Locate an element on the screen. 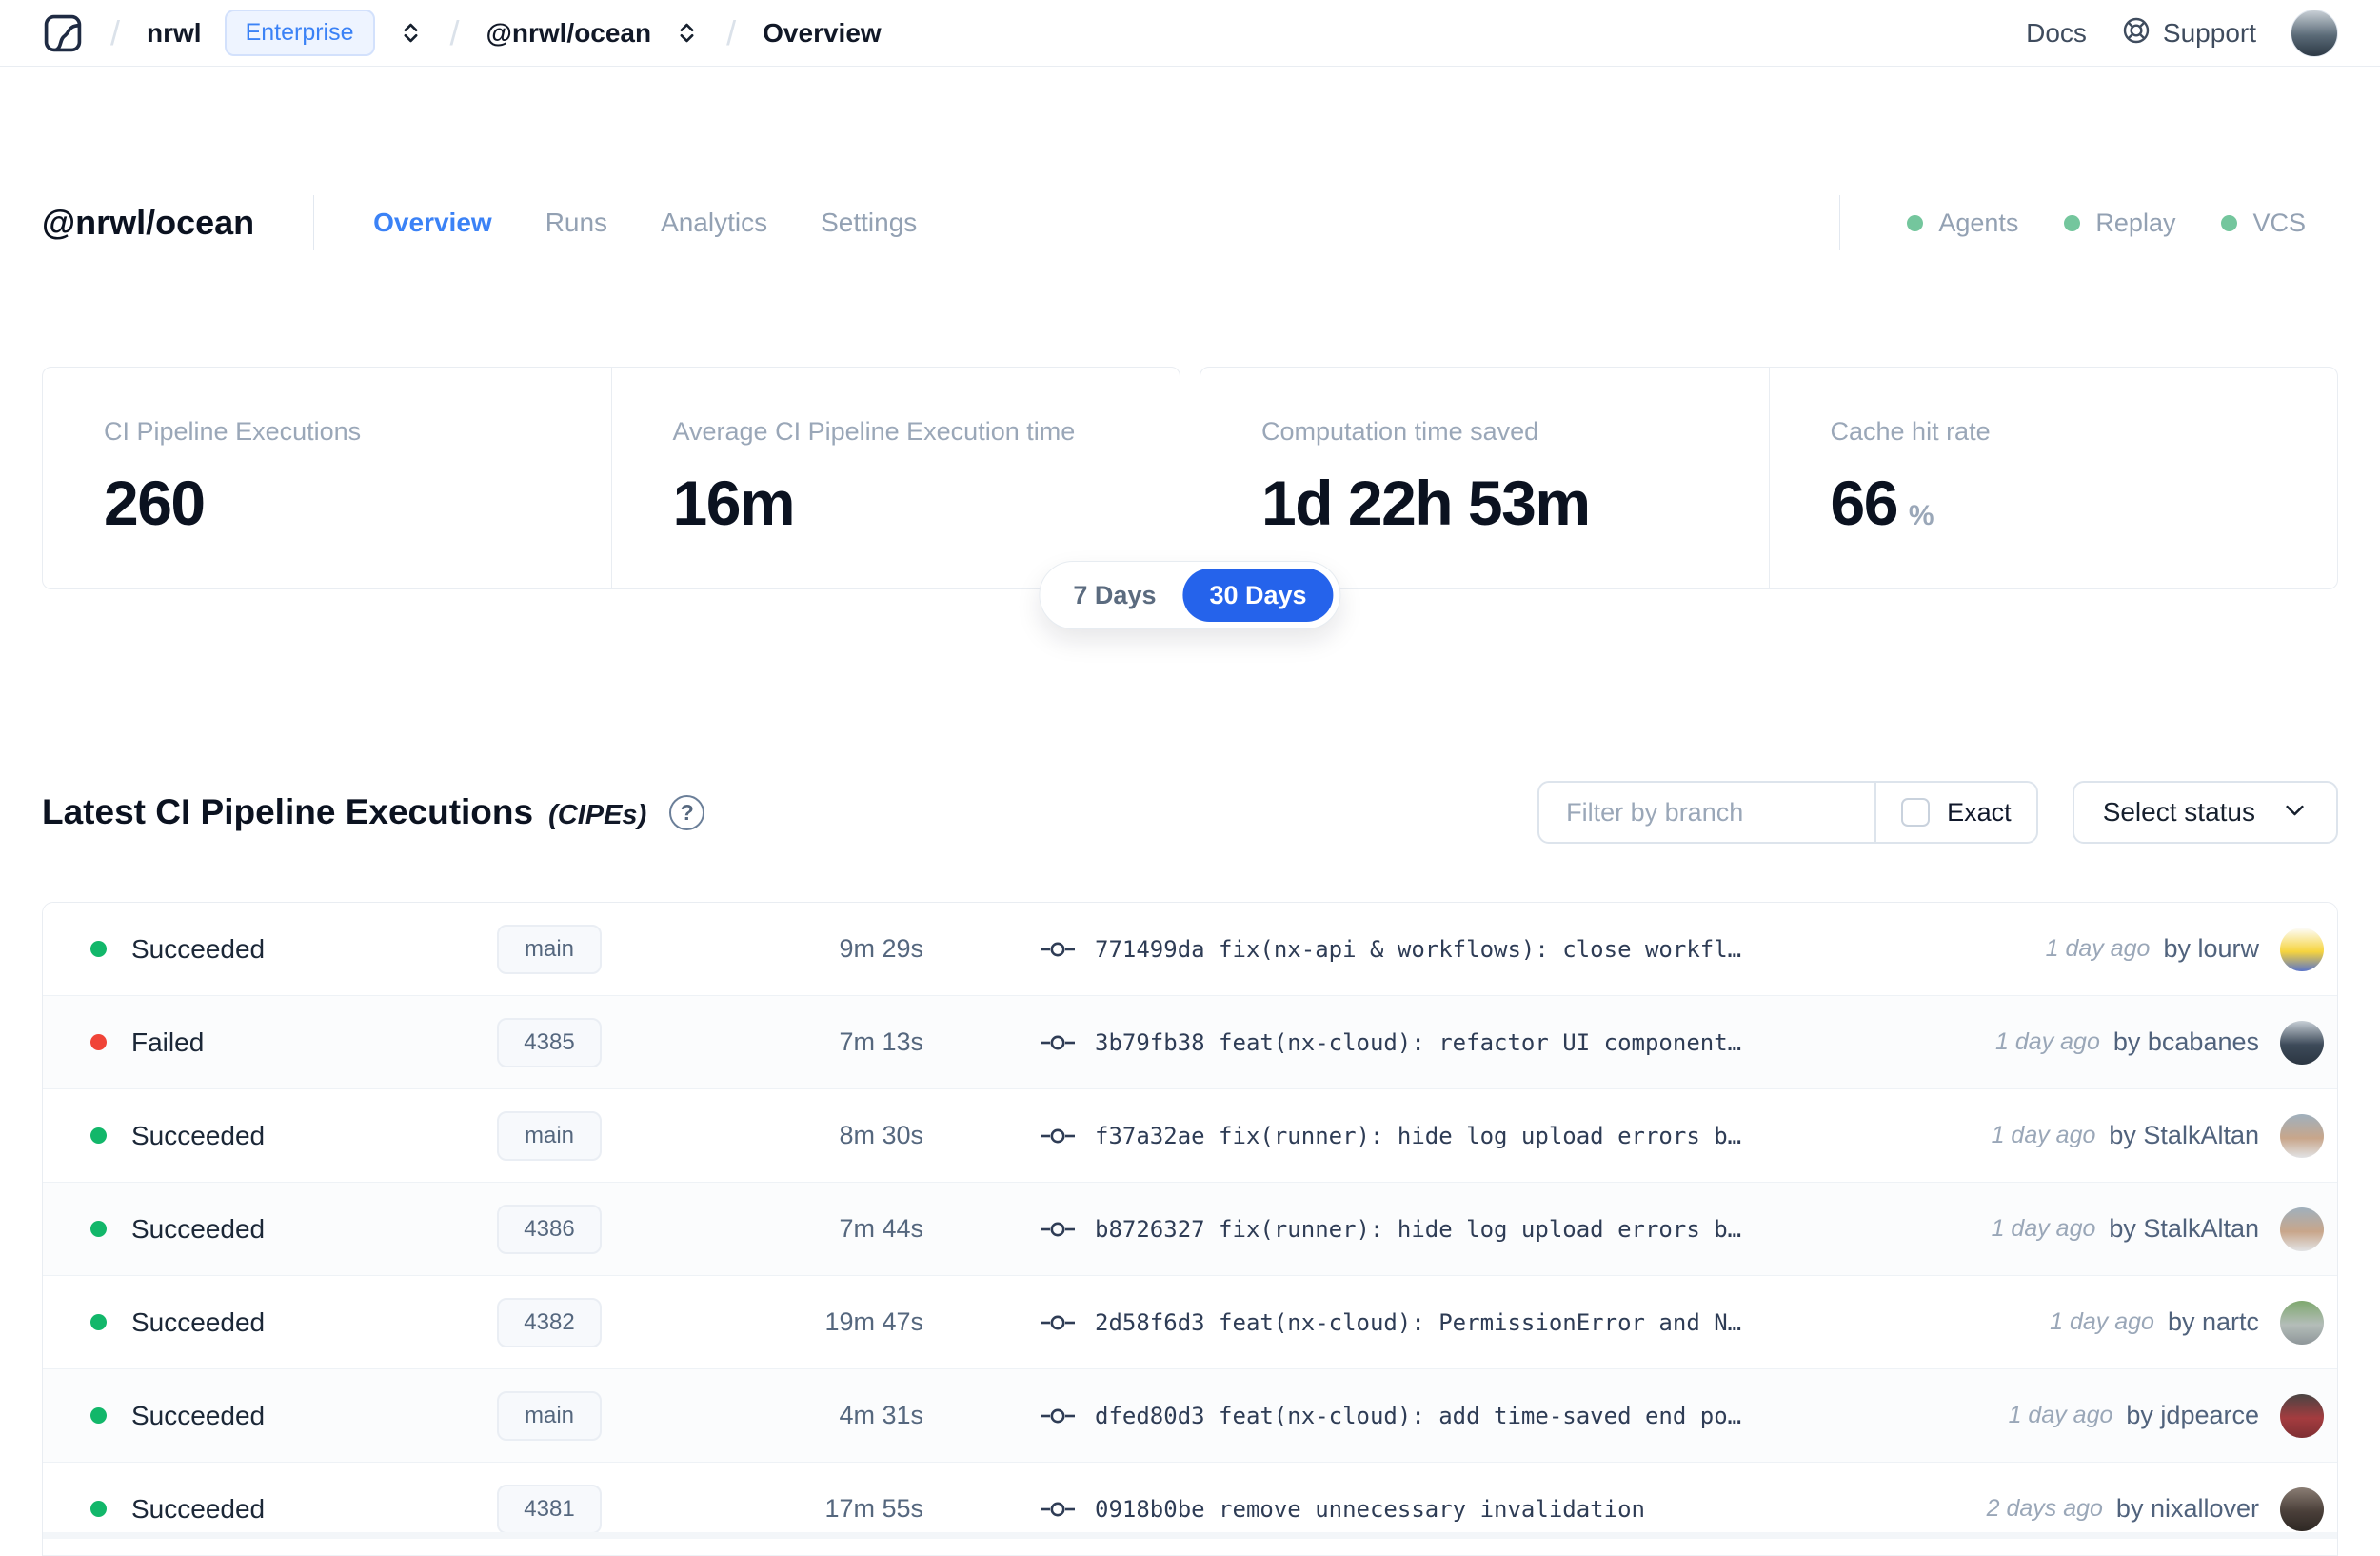 Image resolution: width=2380 pixels, height=1556 pixels. workspace-tabs: Overview Runs Analytics Settings is located at coordinates (645, 223).